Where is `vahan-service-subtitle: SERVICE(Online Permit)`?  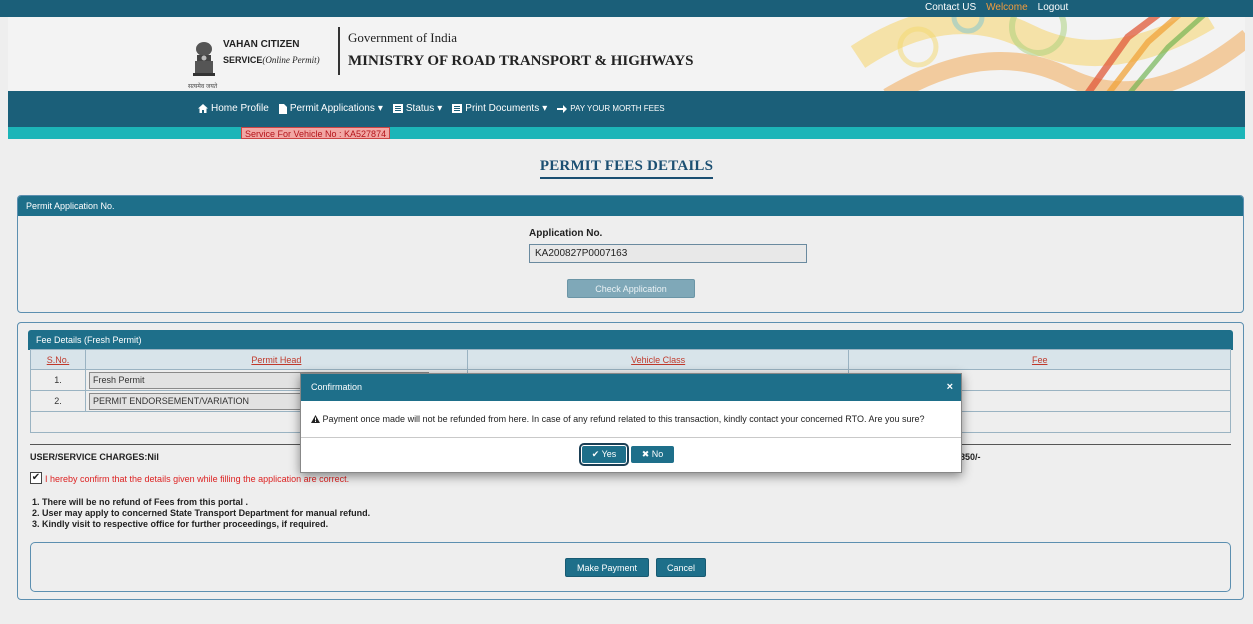 vahan-service-subtitle: SERVICE(Online Permit) is located at coordinates (271, 60).